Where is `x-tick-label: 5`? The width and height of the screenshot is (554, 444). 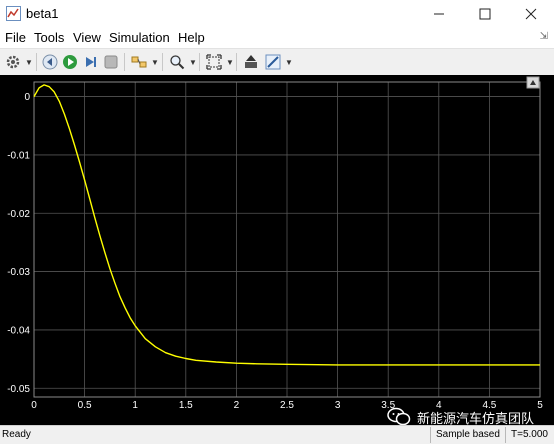
x-tick-label: 5 is located at coordinates (540, 405).